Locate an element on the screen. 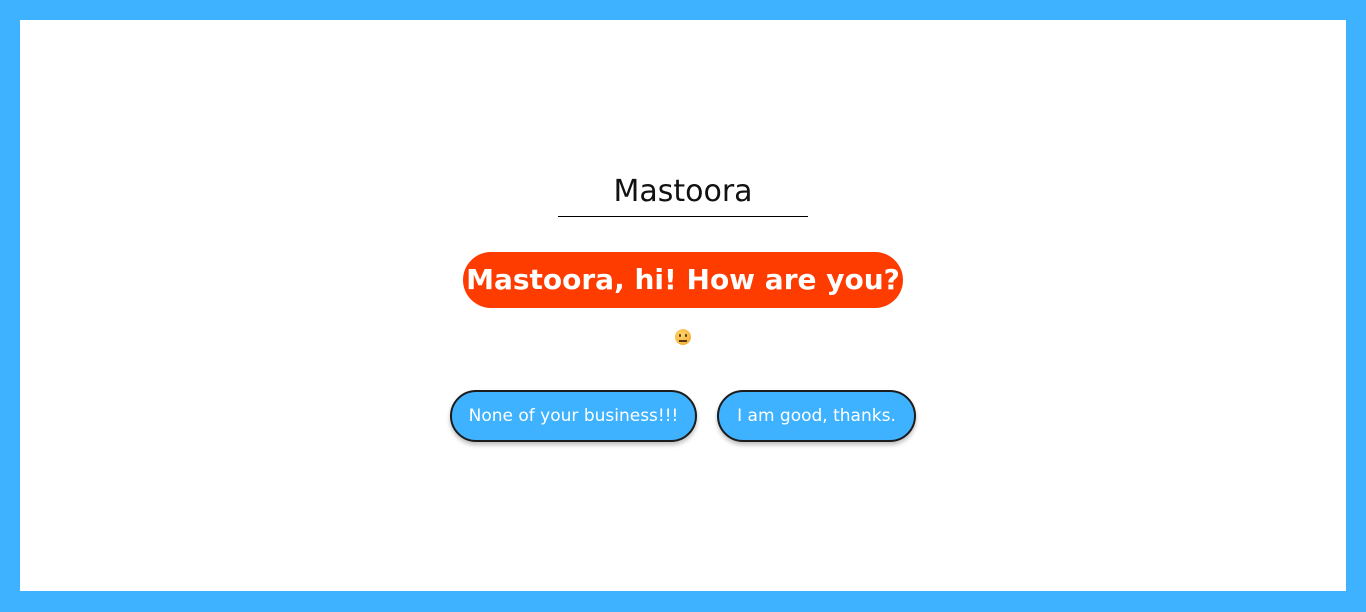  emoji-mouth is located at coordinates (683, 341).